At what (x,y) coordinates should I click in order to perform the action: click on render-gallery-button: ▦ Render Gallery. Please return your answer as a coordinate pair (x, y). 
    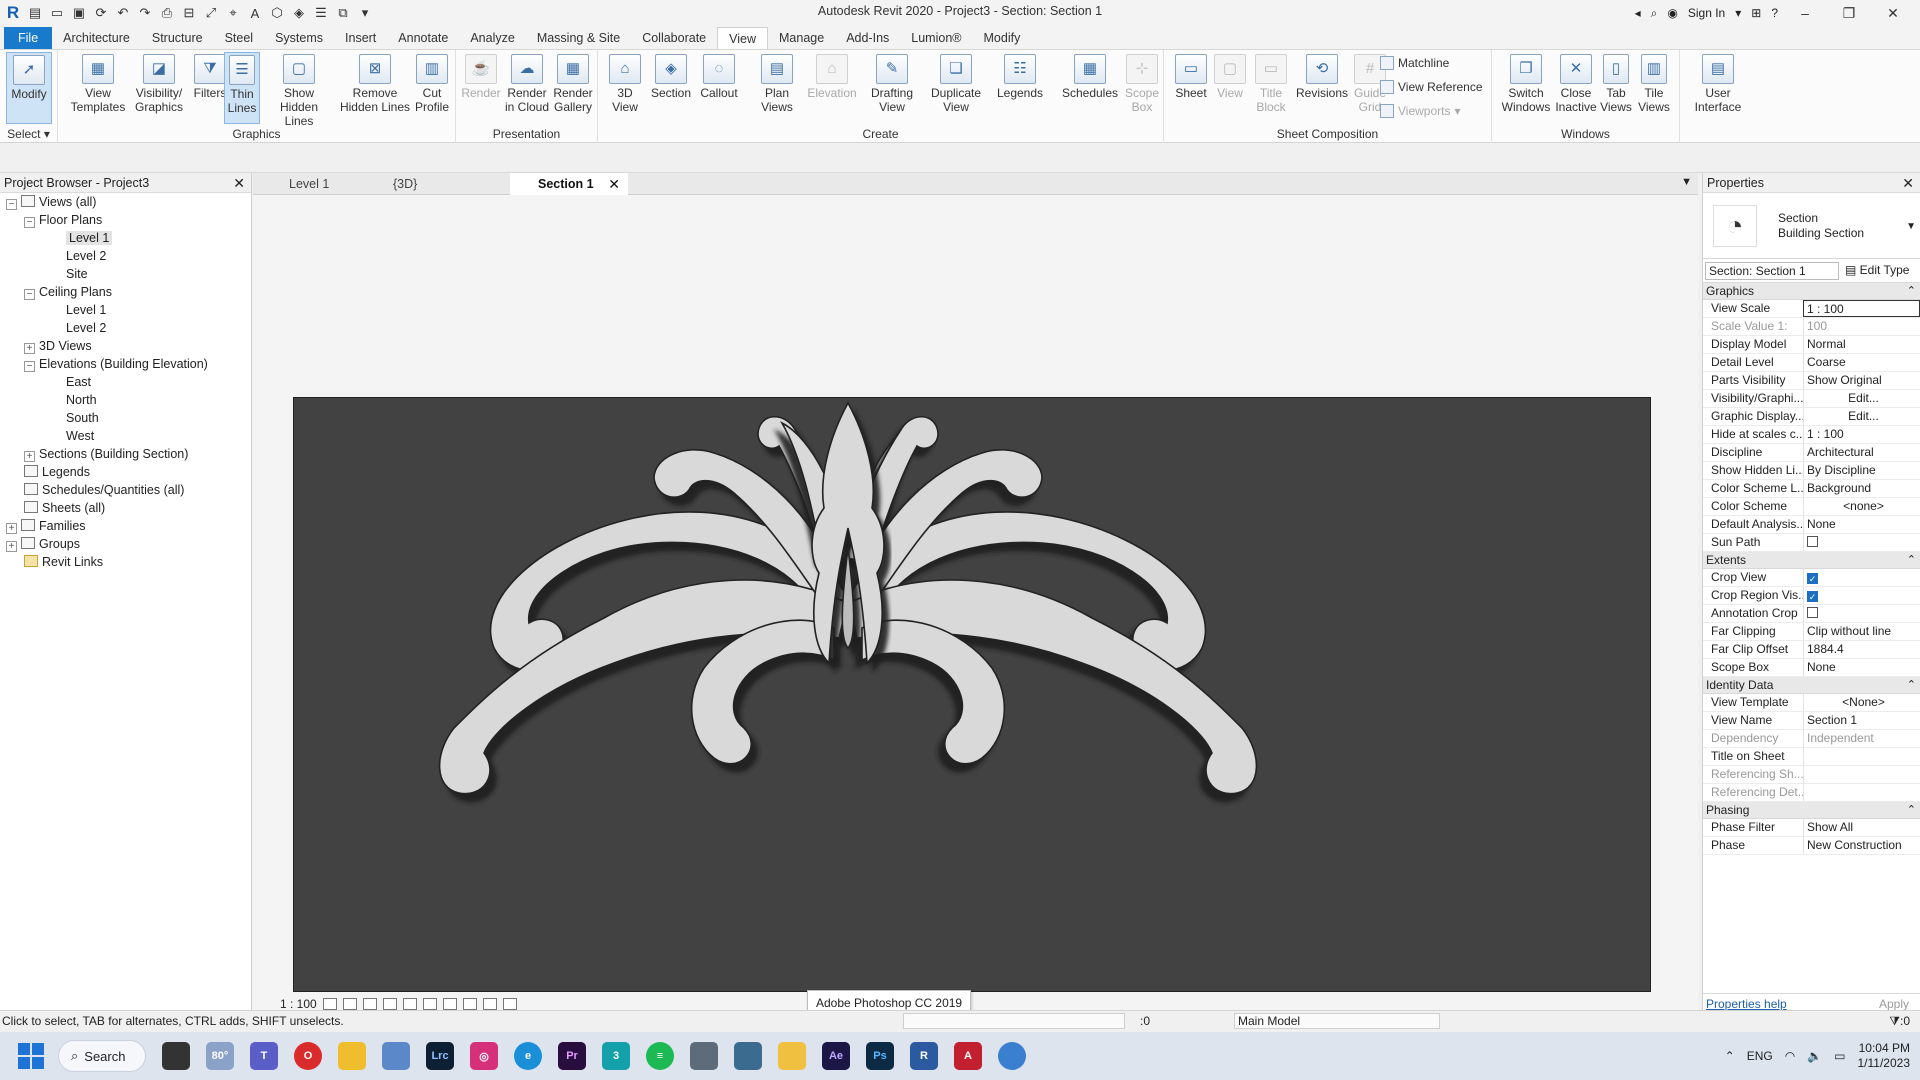
    Looking at the image, I should click on (573, 83).